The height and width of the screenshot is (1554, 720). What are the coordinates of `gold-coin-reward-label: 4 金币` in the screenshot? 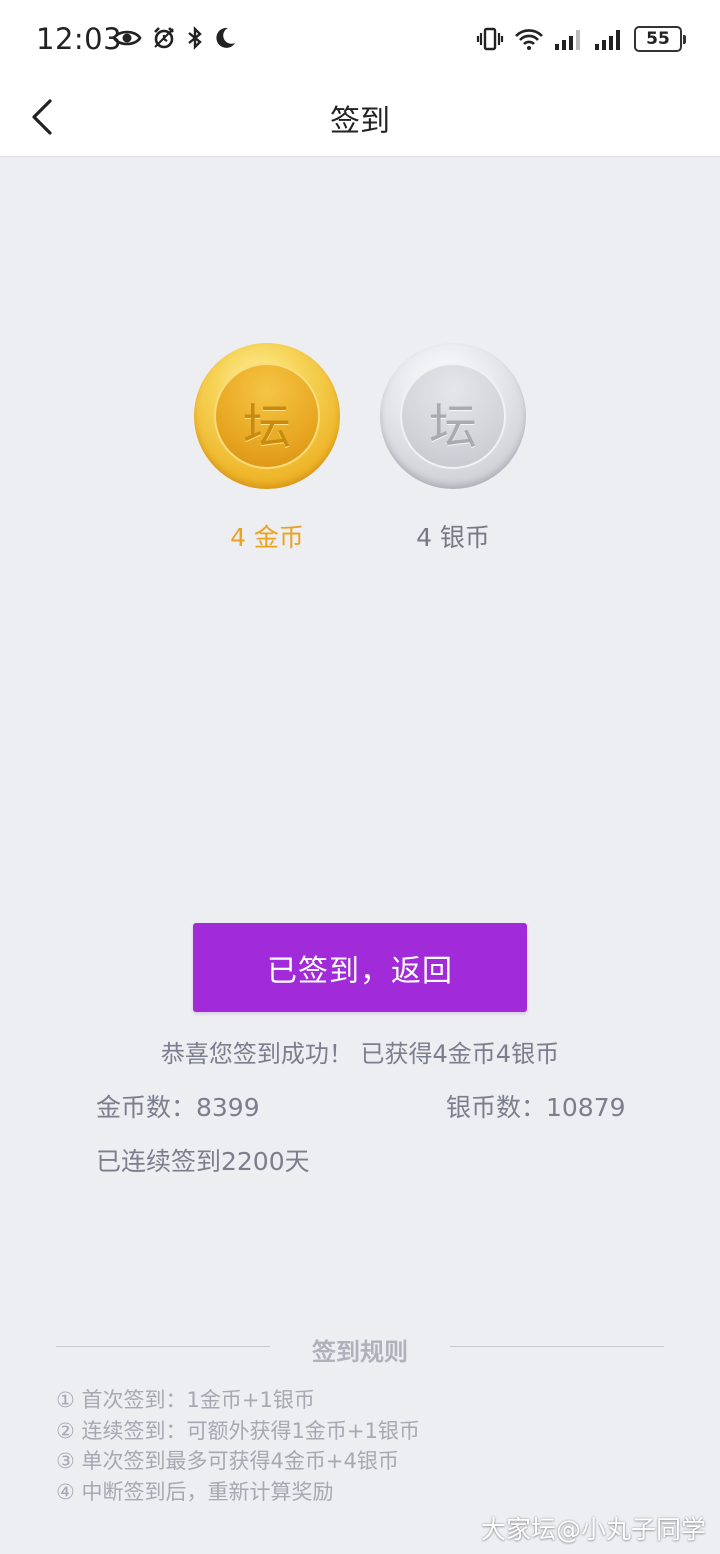 It's located at (267, 537).